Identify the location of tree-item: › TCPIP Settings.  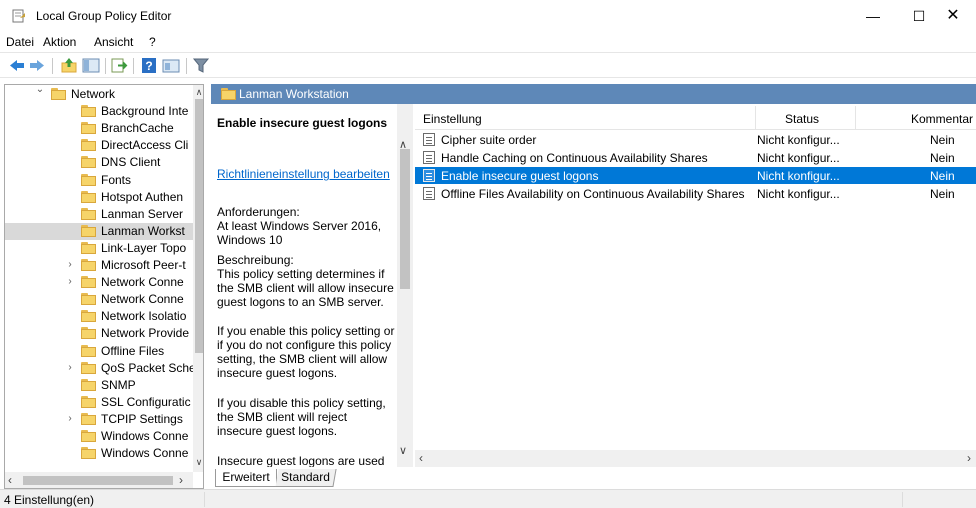
(99, 419).